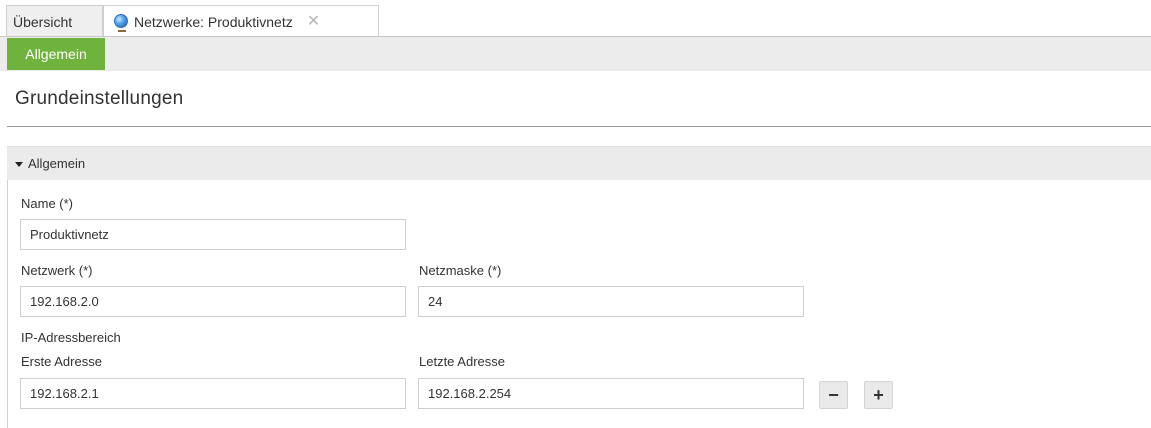 This screenshot has height=428, width=1151. I want to click on tab-bar: Übersicht Netzwerke: Produktivnetz ✕, so click(575, 19).